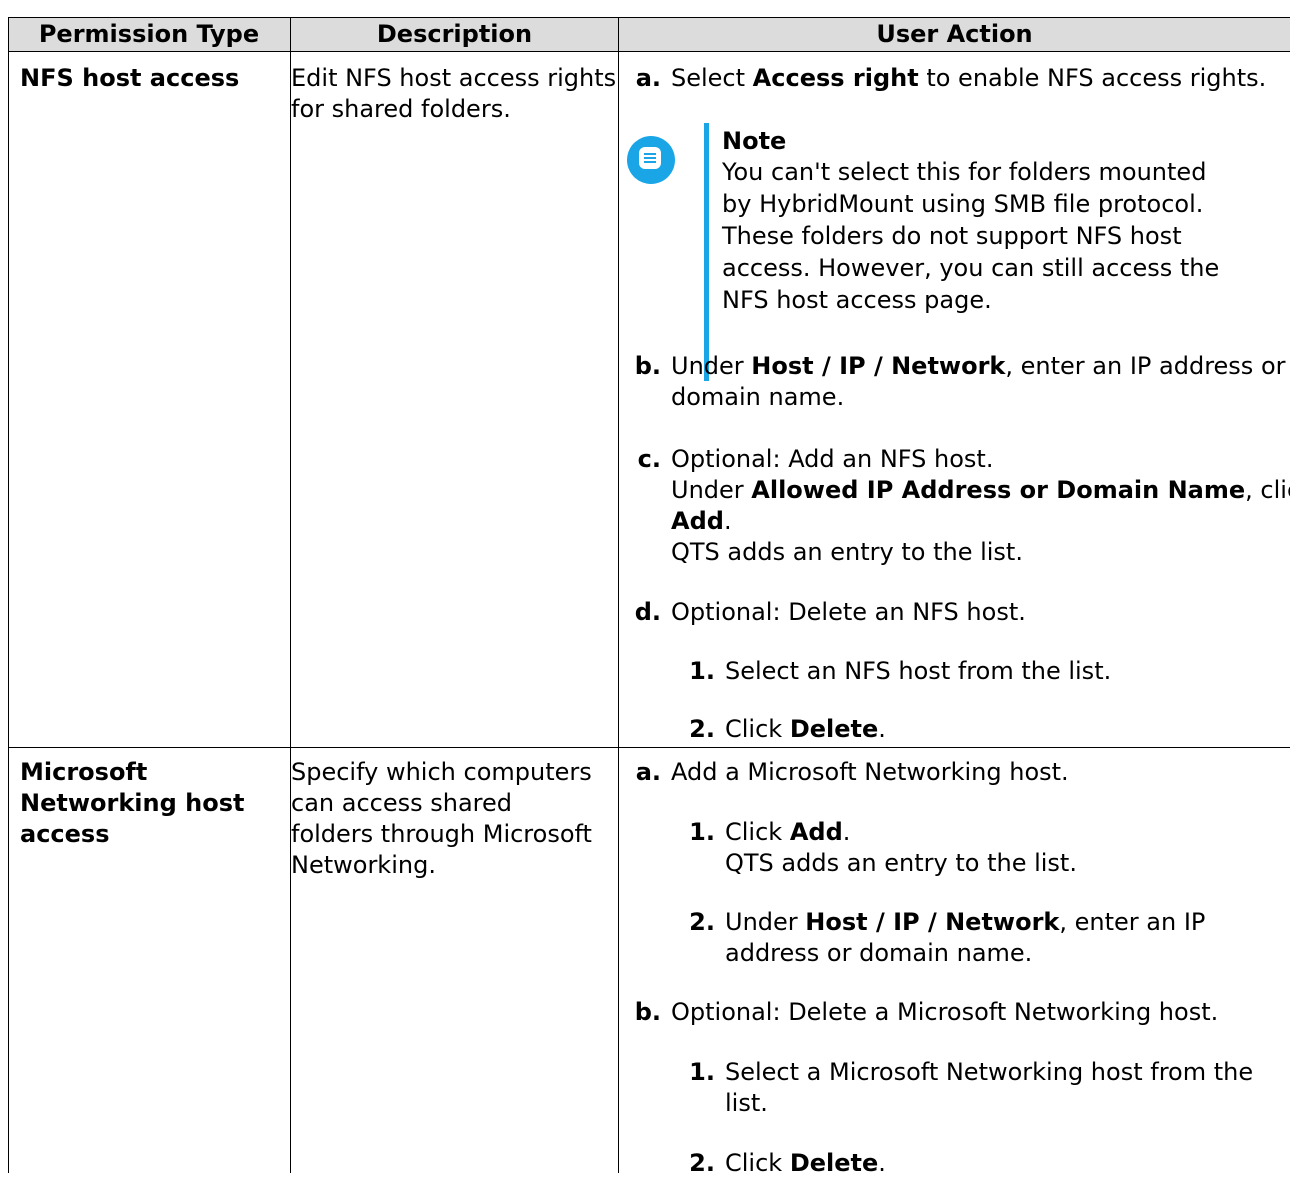 This screenshot has width=1290, height=1179. Describe the element at coordinates (952, 236) in the screenshot. I see `note-line: These folders do not support NFS host` at that location.